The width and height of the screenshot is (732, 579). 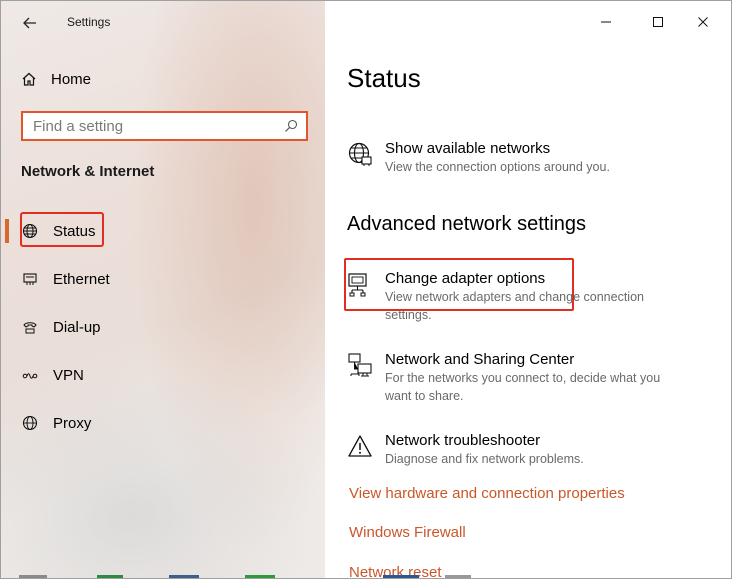 I want to click on sidebar-item-ethernet: Ethernet, so click(x=65, y=279).